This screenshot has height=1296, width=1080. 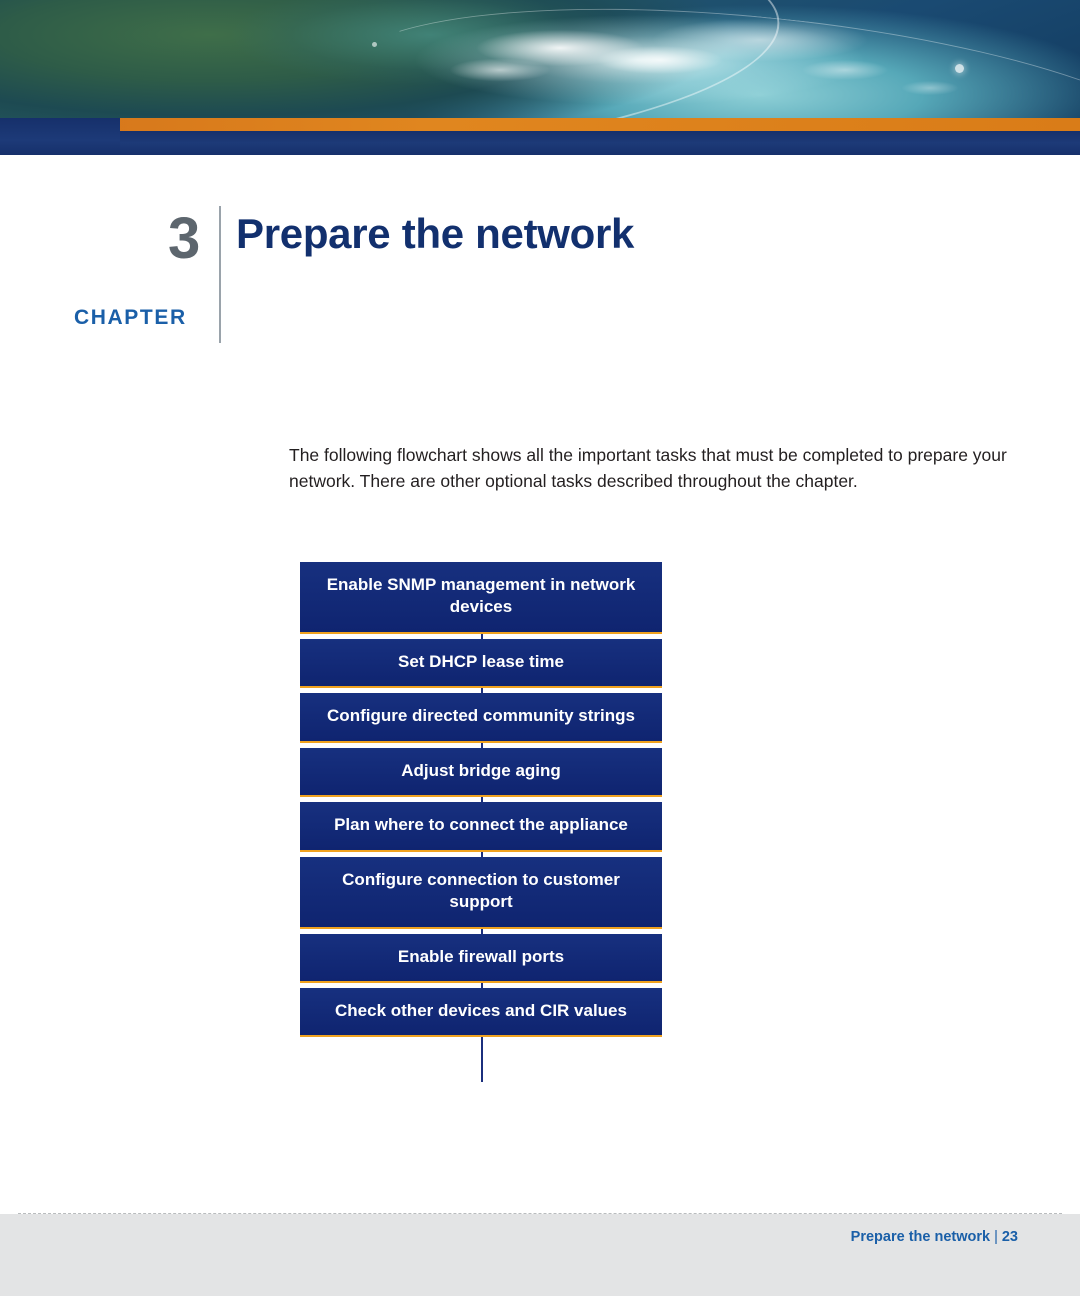 I want to click on page-title: Prepare the network, so click(x=435, y=233).